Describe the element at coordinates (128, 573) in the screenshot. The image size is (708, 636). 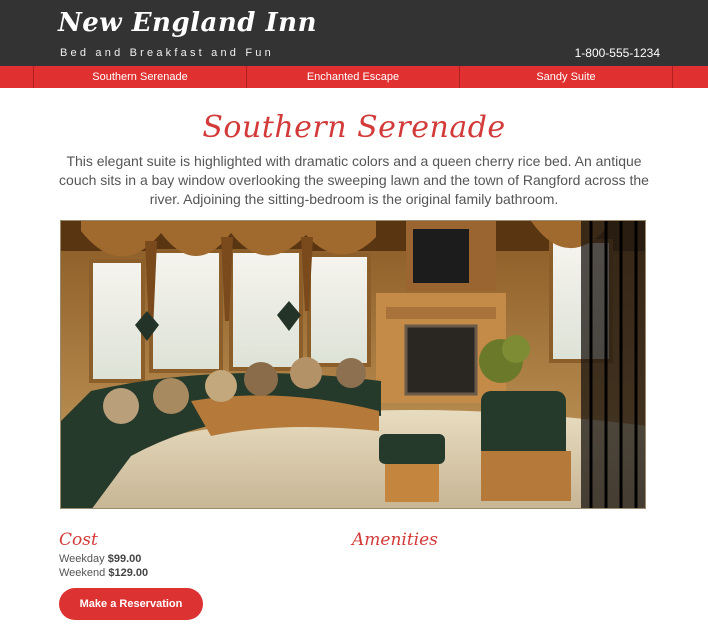
I see `rate-price: $129.00` at that location.